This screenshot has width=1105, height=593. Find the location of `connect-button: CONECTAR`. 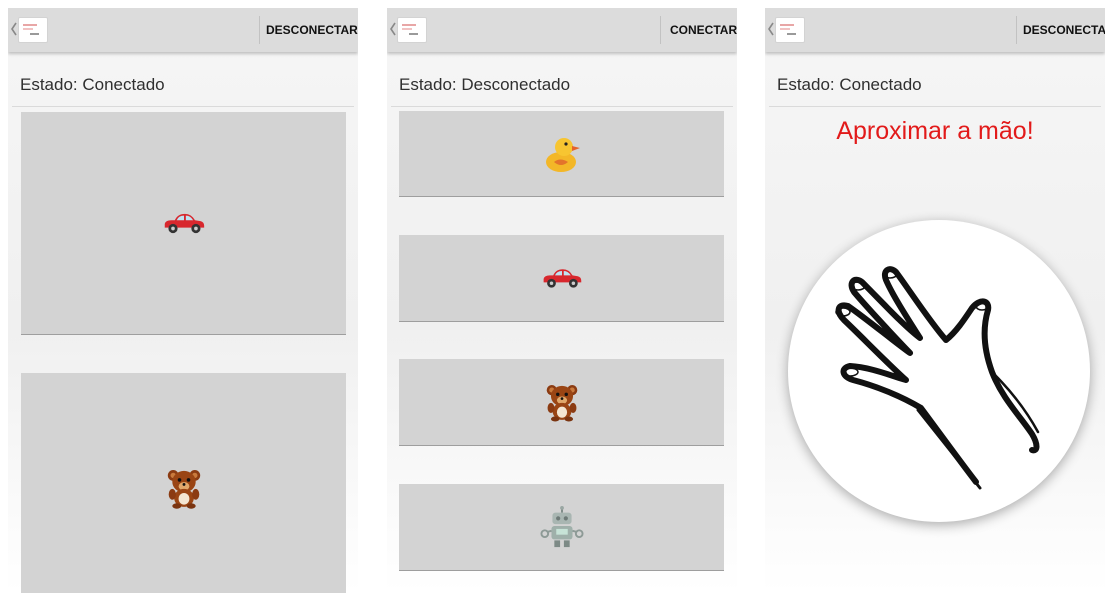

connect-button: CONECTAR is located at coordinates (703, 30).